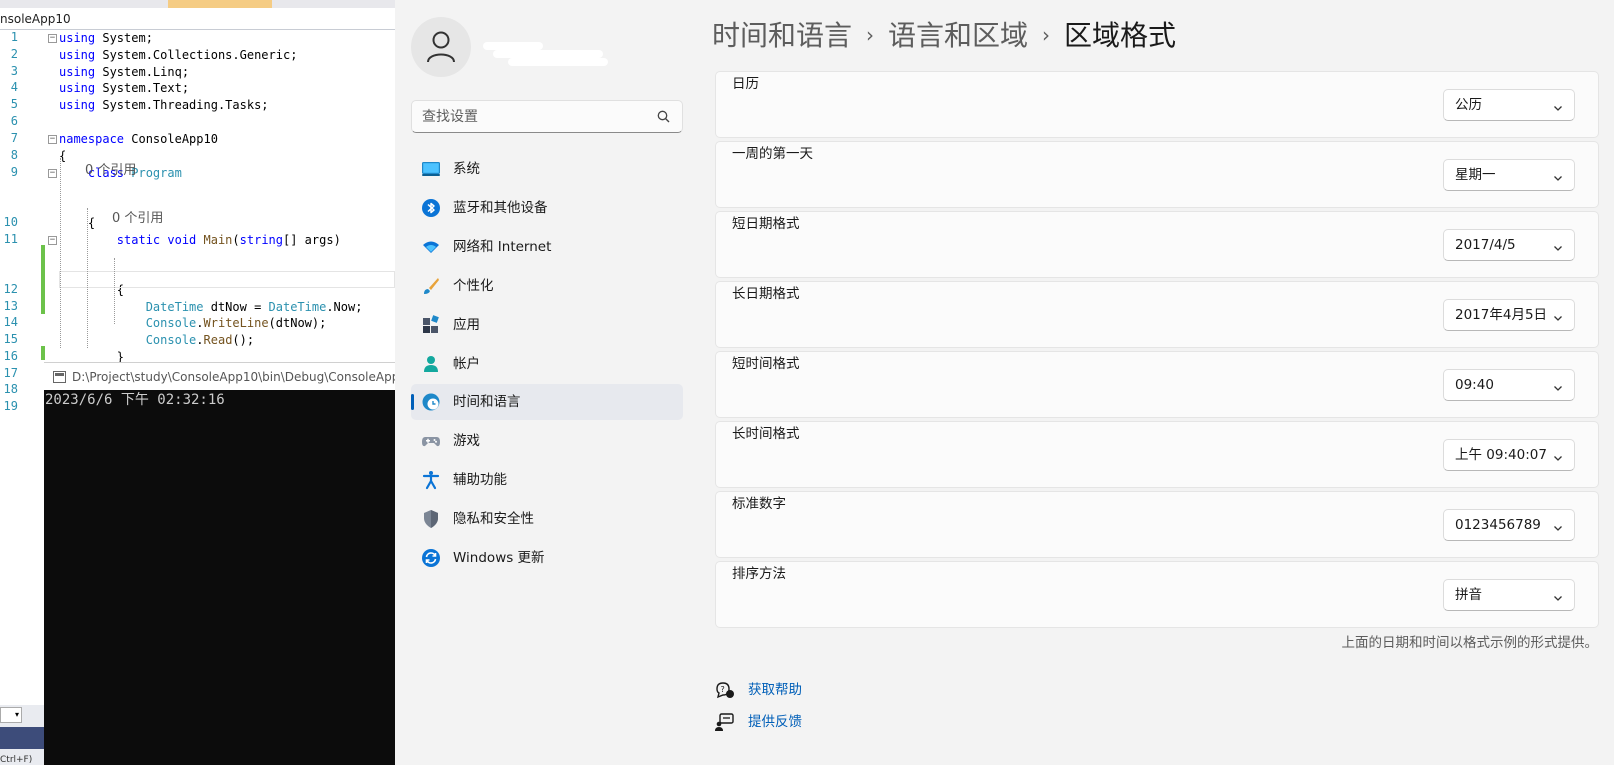  What do you see at coordinates (766, 434) in the screenshot?
I see `setting-label: 长时间格式` at bounding box center [766, 434].